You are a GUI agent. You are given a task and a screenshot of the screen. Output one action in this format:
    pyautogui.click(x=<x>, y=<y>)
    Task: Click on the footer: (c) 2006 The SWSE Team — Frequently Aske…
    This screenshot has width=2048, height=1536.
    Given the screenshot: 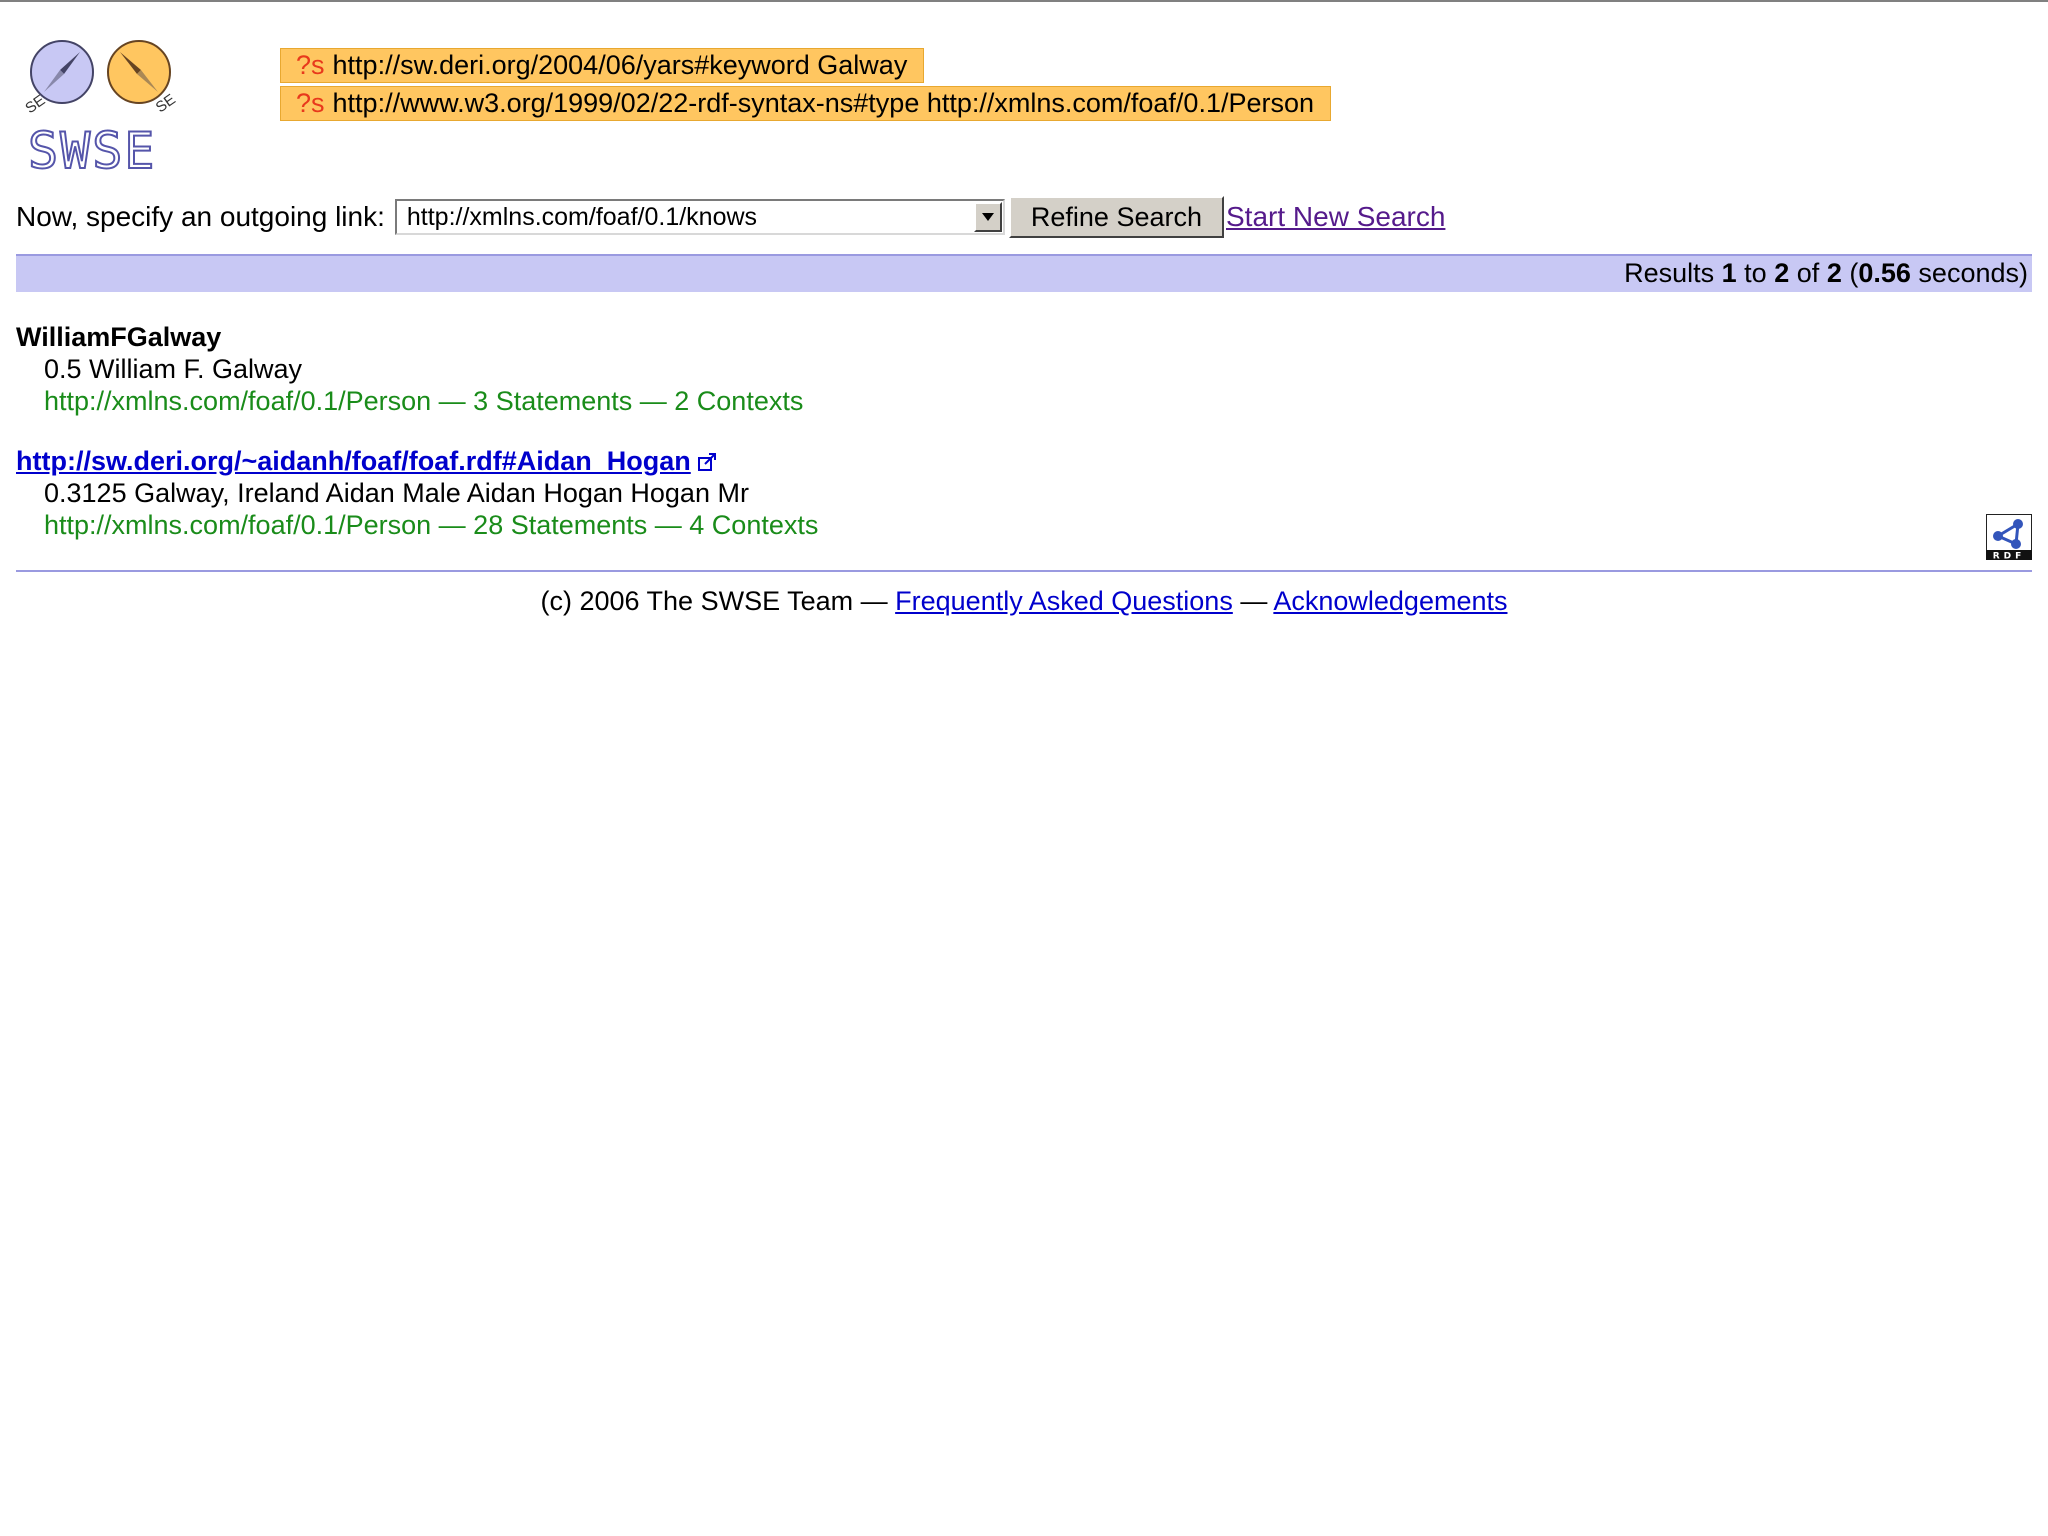 What is the action you would take?
    pyautogui.click(x=1024, y=601)
    